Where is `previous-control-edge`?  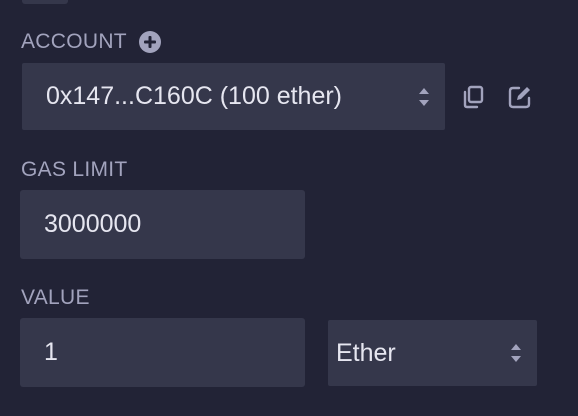
previous-control-edge is located at coordinates (45, 2).